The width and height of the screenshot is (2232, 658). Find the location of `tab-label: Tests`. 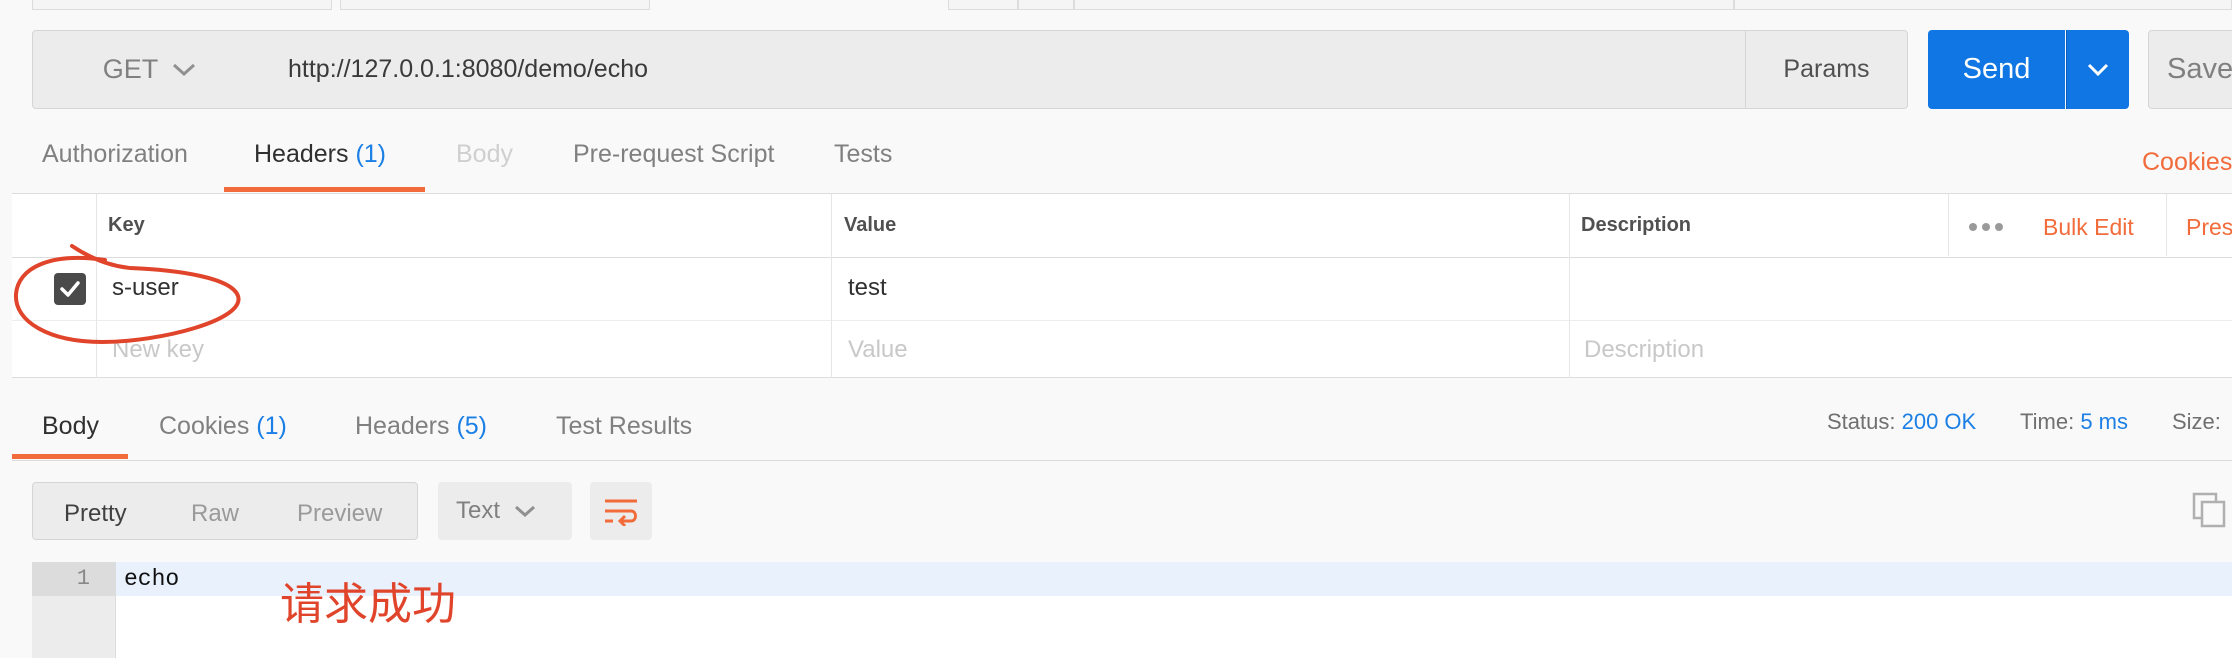

tab-label: Tests is located at coordinates (863, 154).